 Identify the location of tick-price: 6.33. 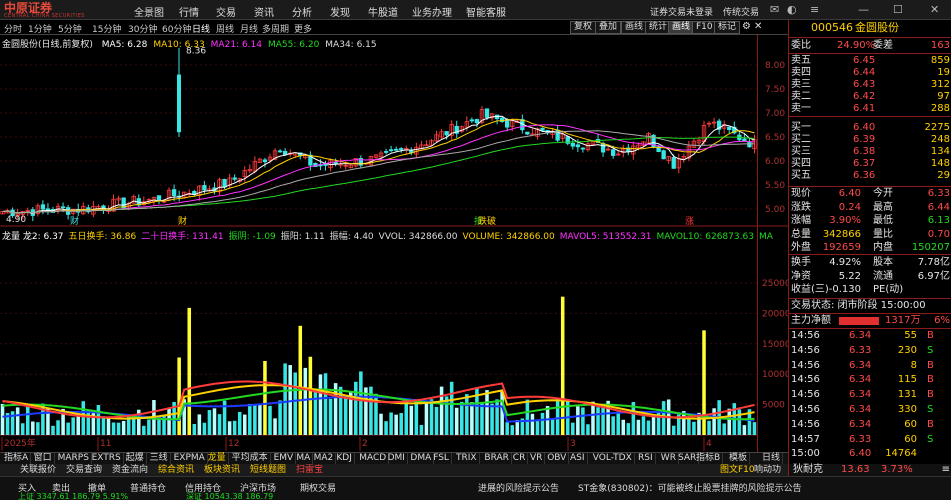
(860, 350).